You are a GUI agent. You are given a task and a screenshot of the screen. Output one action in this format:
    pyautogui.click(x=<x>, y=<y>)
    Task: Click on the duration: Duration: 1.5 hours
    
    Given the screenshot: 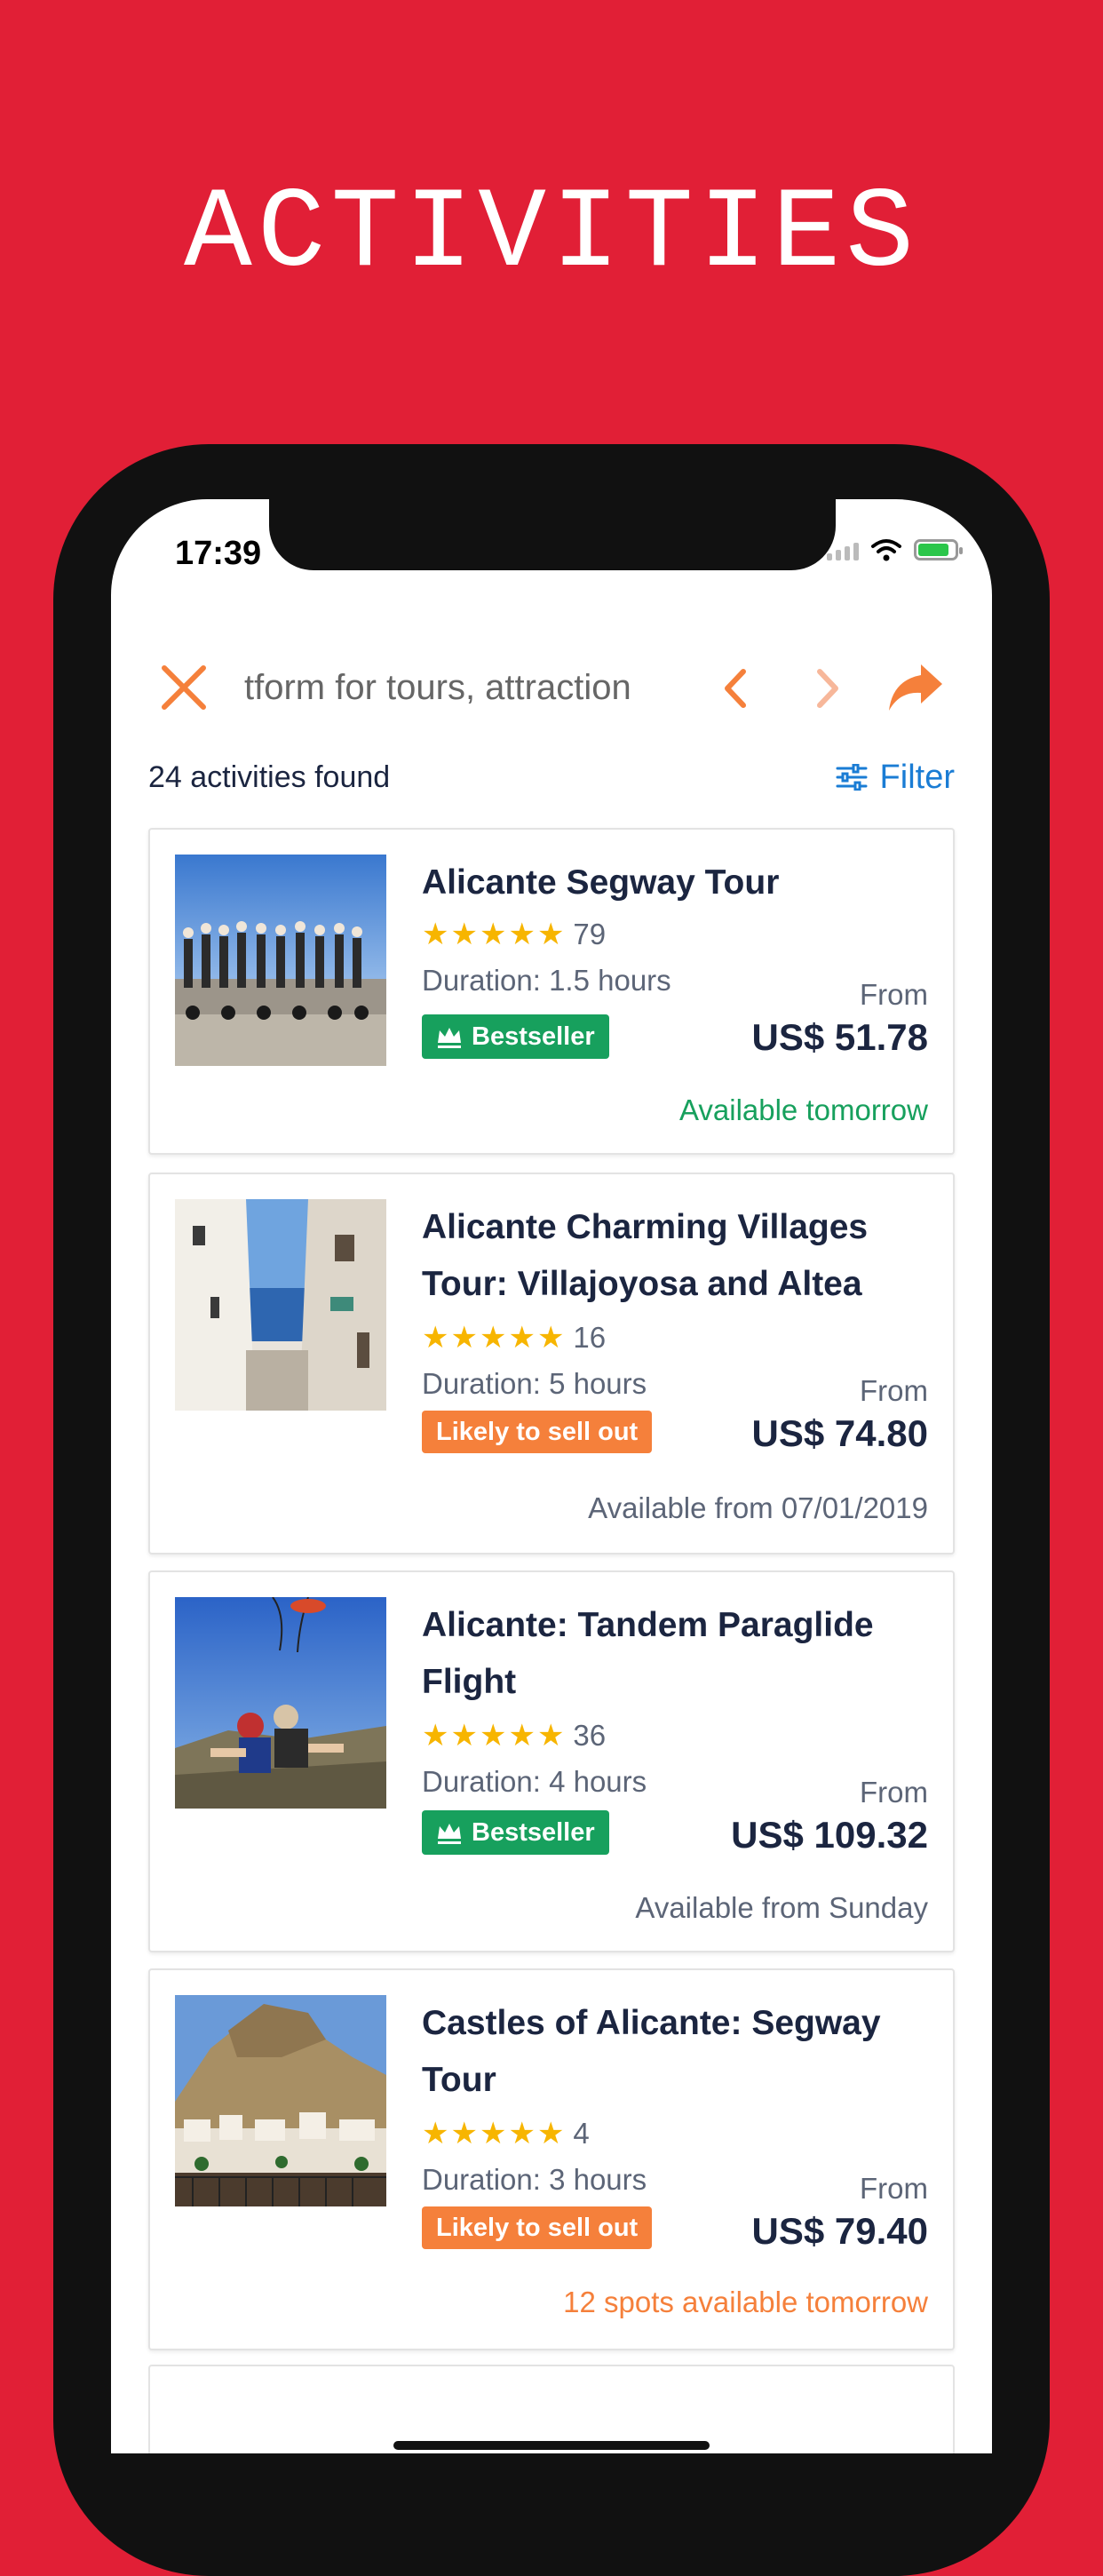 What is the action you would take?
    pyautogui.click(x=546, y=980)
    